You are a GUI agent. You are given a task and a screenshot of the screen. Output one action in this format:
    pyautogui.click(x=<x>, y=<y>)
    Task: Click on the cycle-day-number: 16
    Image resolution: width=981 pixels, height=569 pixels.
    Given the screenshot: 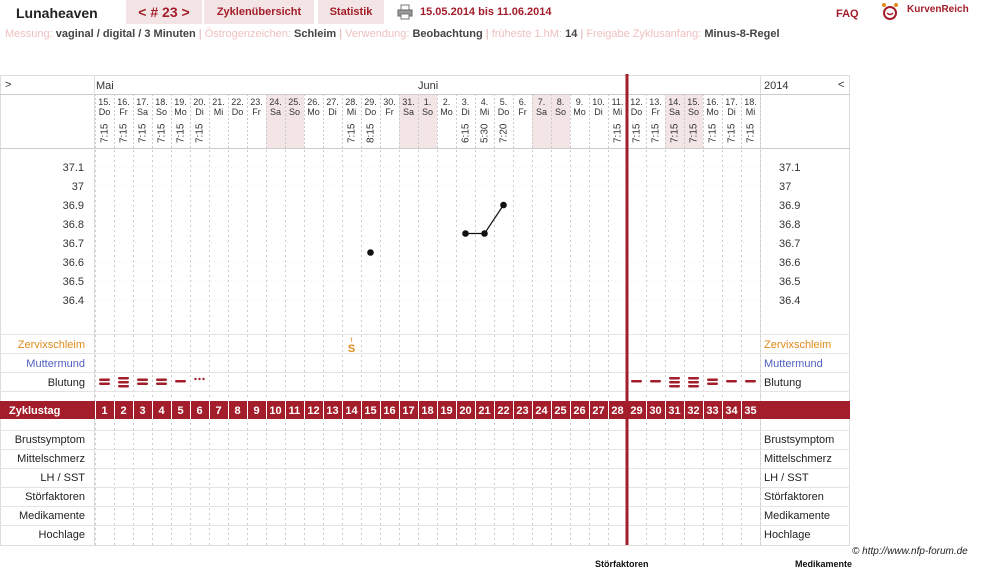 What is the action you would take?
    pyautogui.click(x=389, y=411)
    